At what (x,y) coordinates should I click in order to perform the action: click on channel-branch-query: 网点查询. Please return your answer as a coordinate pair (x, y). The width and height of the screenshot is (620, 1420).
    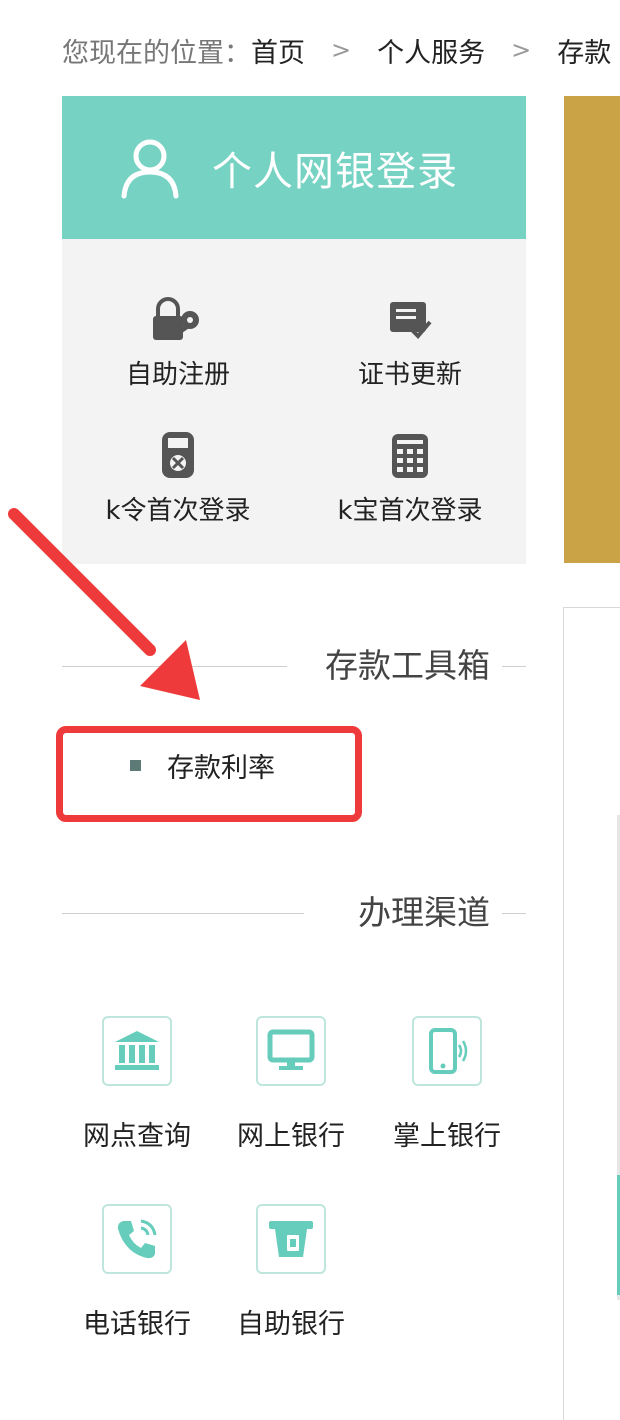
    Looking at the image, I should click on (137, 1084).